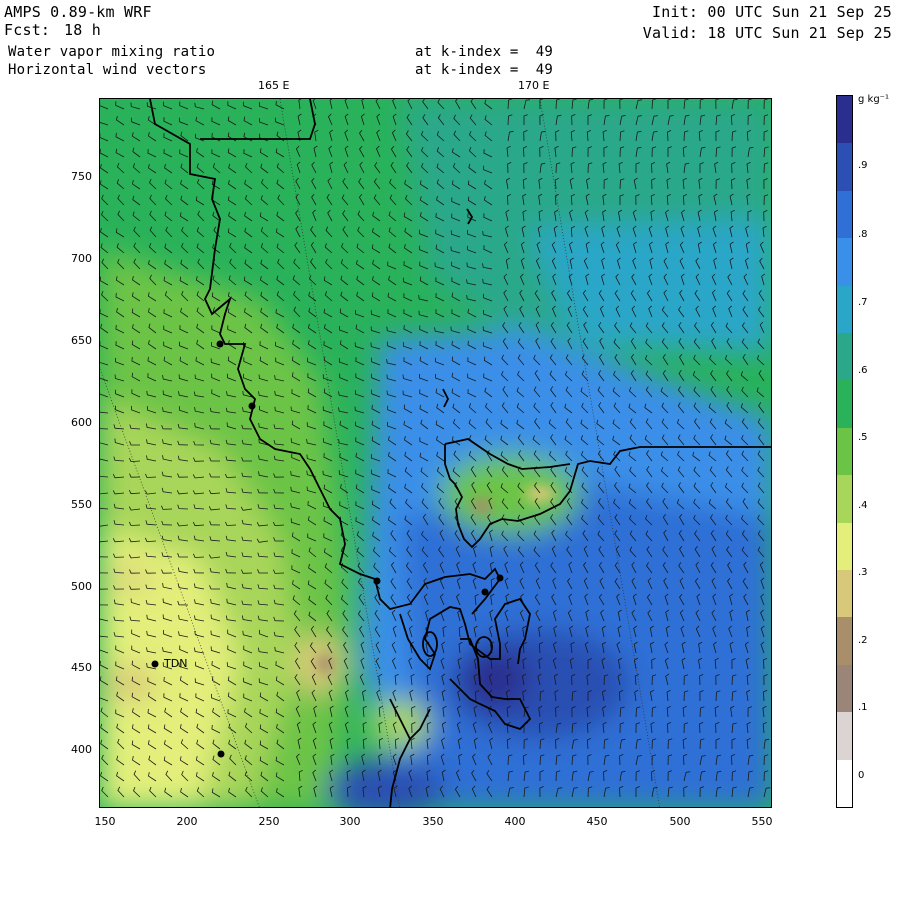  Describe the element at coordinates (863, 165) in the screenshot. I see `colorbar-label: .9` at that location.